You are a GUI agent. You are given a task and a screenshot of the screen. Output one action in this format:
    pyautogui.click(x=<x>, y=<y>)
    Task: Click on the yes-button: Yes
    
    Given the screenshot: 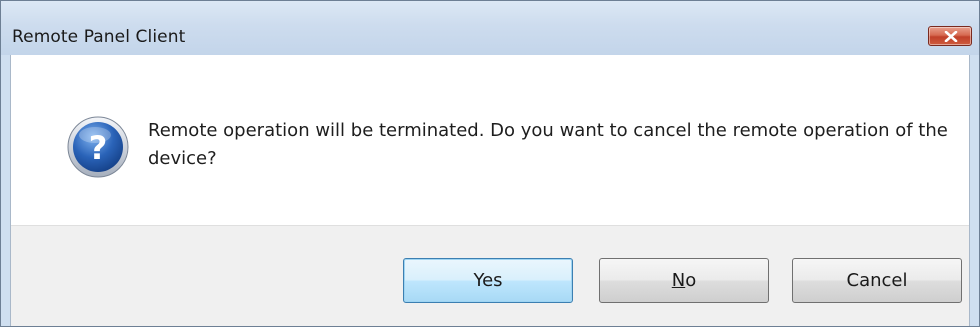 What is the action you would take?
    pyautogui.click(x=488, y=280)
    